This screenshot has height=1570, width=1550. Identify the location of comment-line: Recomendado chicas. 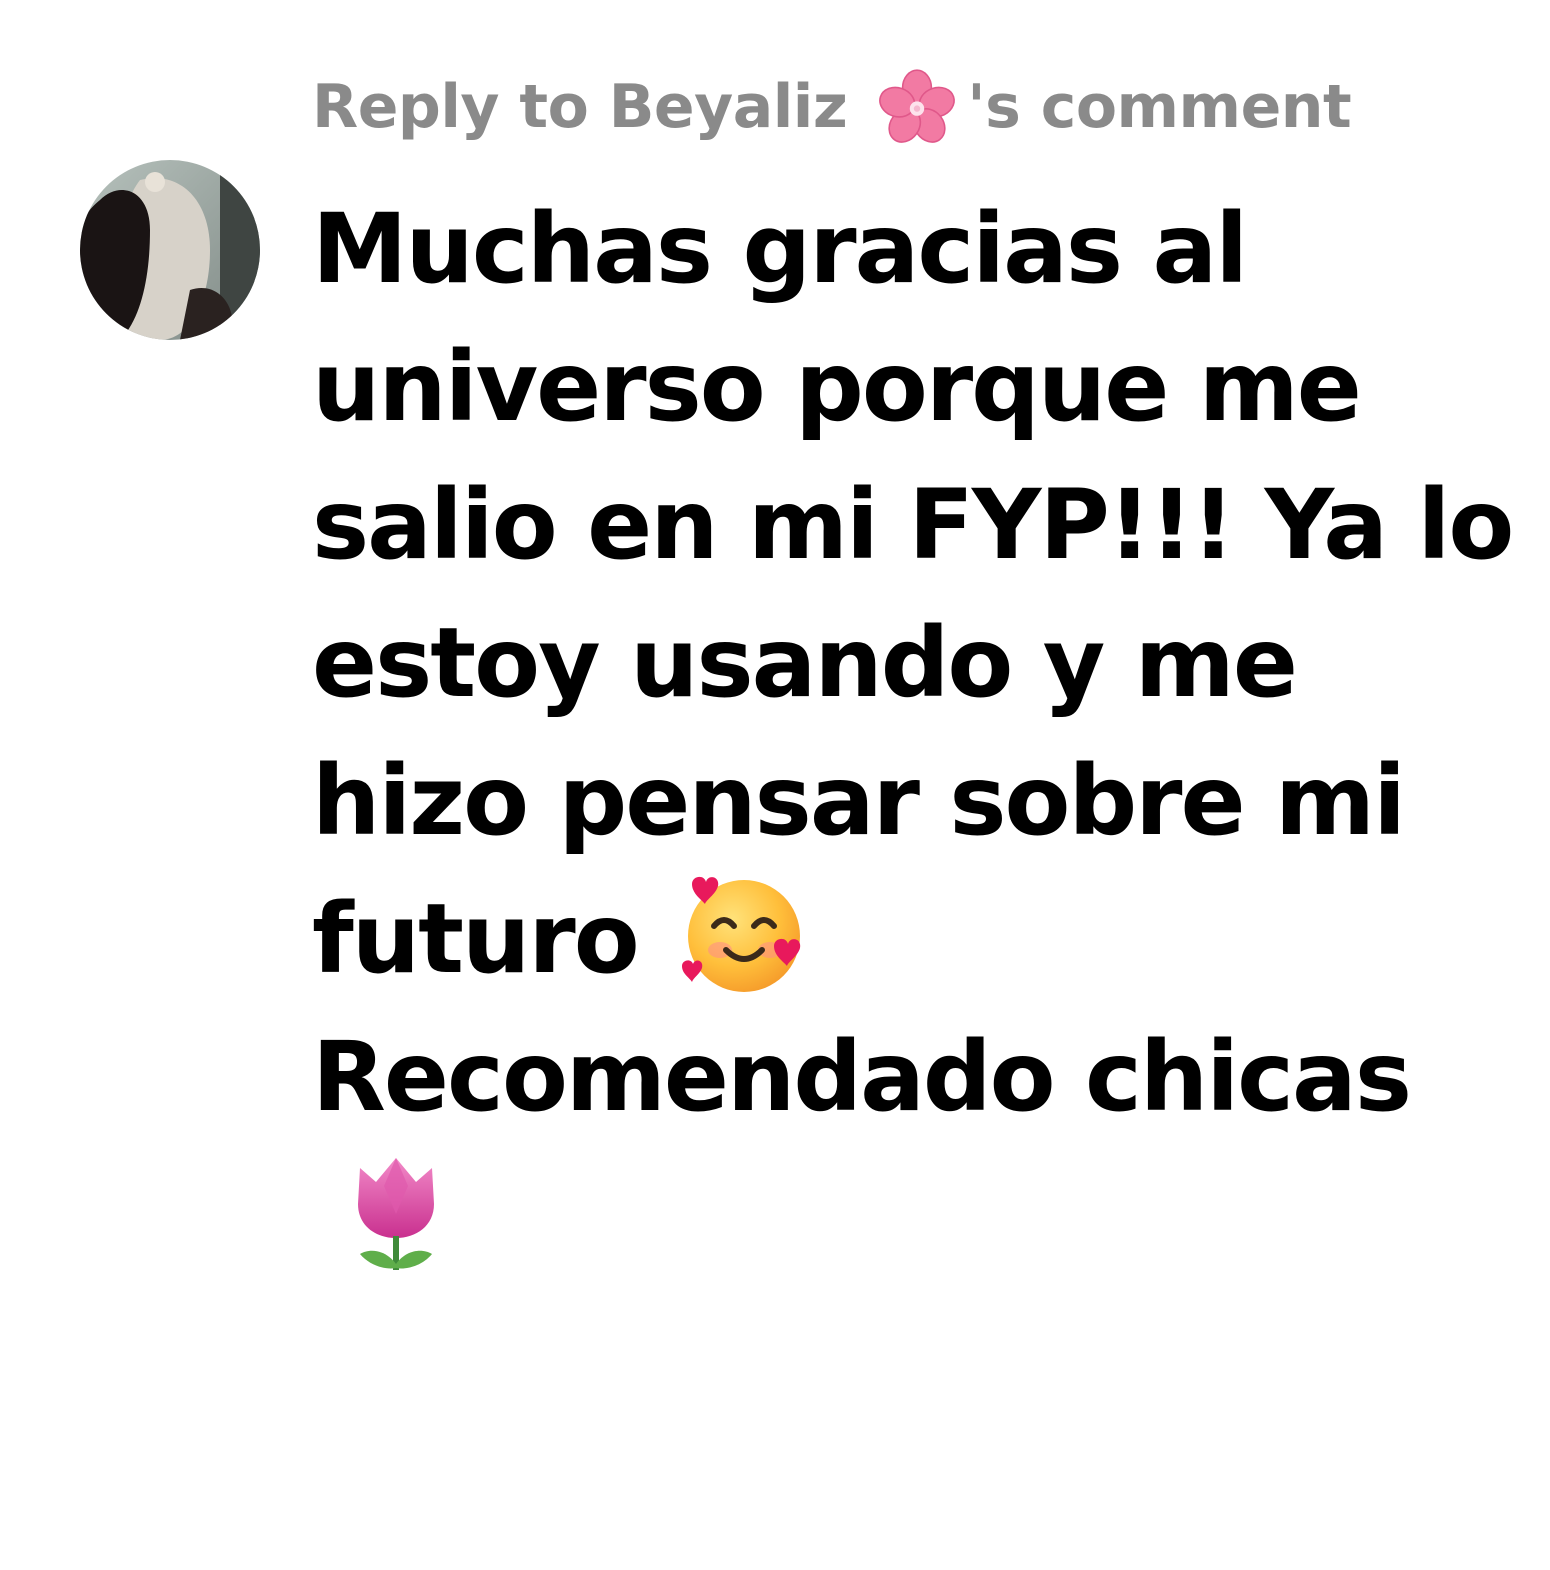
(862, 1077).